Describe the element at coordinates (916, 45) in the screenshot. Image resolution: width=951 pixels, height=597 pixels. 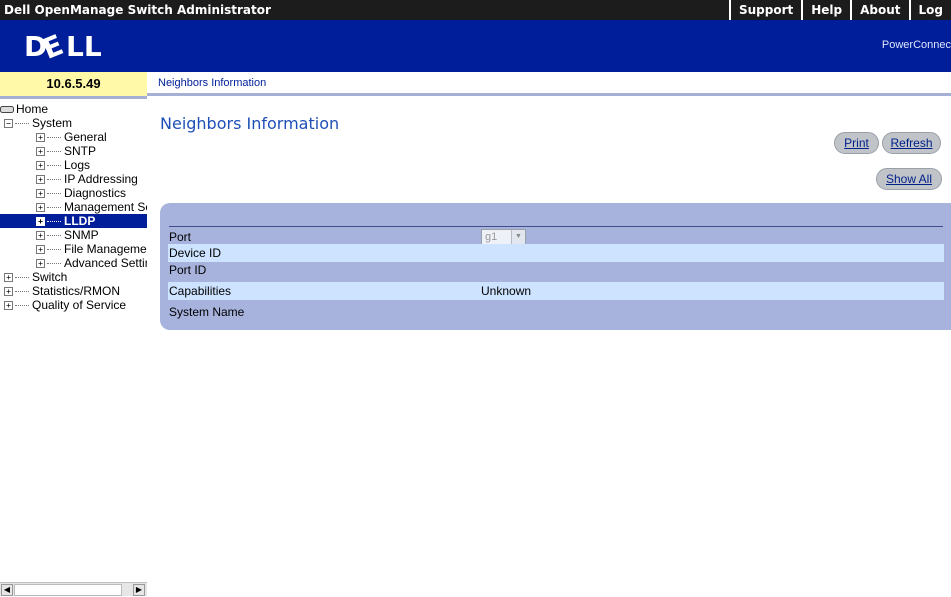
I see `product-name: PowerConnec` at that location.